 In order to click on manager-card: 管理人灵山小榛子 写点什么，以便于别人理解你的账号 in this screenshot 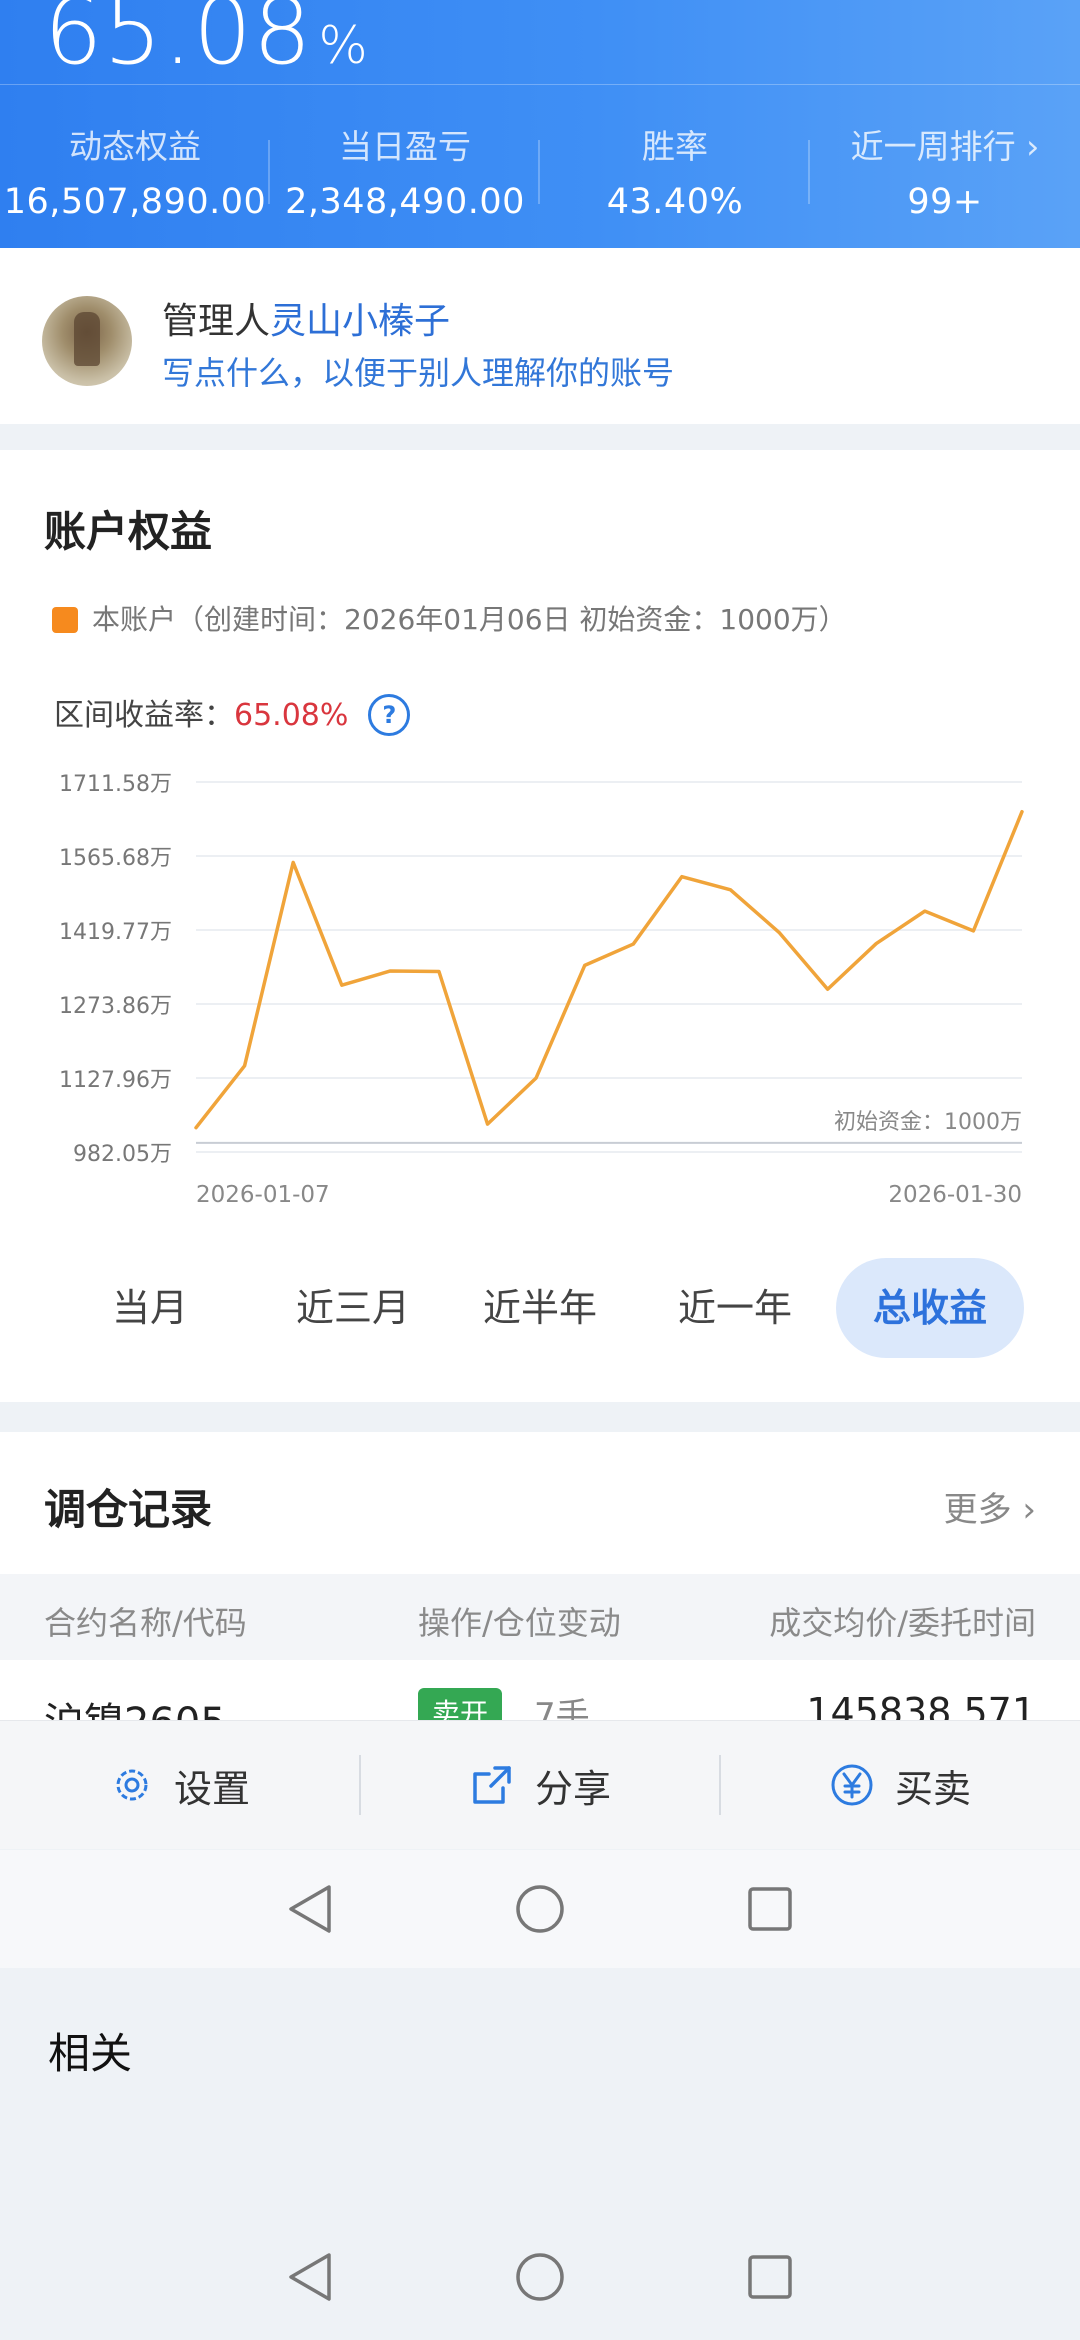, I will do `click(540, 336)`.